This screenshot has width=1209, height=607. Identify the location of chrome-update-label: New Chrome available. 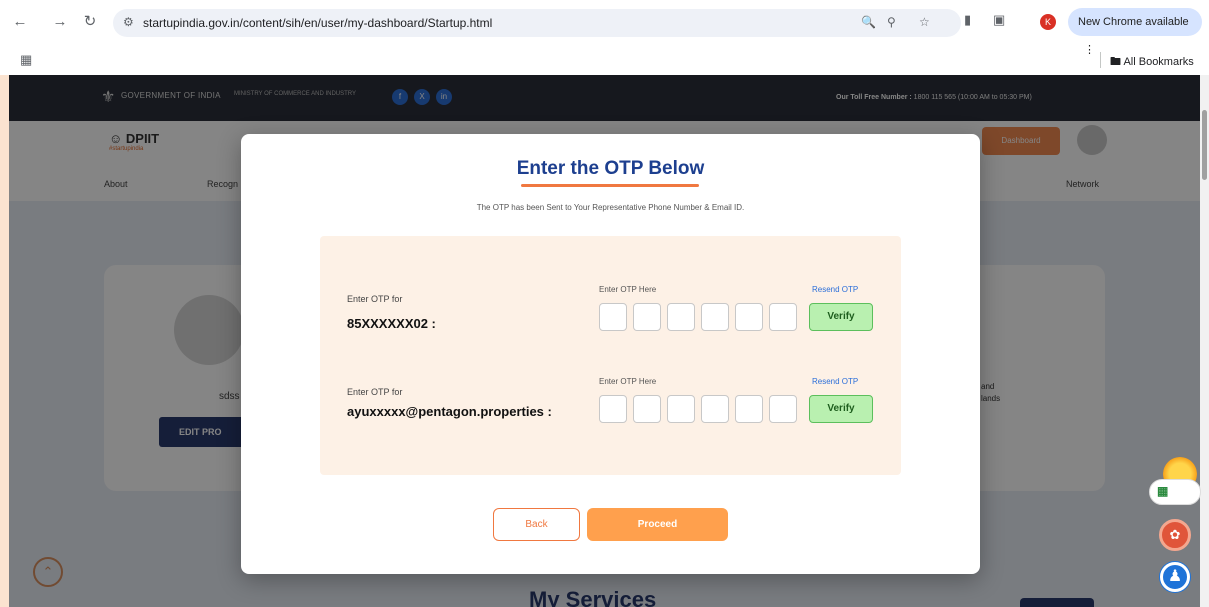
(1133, 22).